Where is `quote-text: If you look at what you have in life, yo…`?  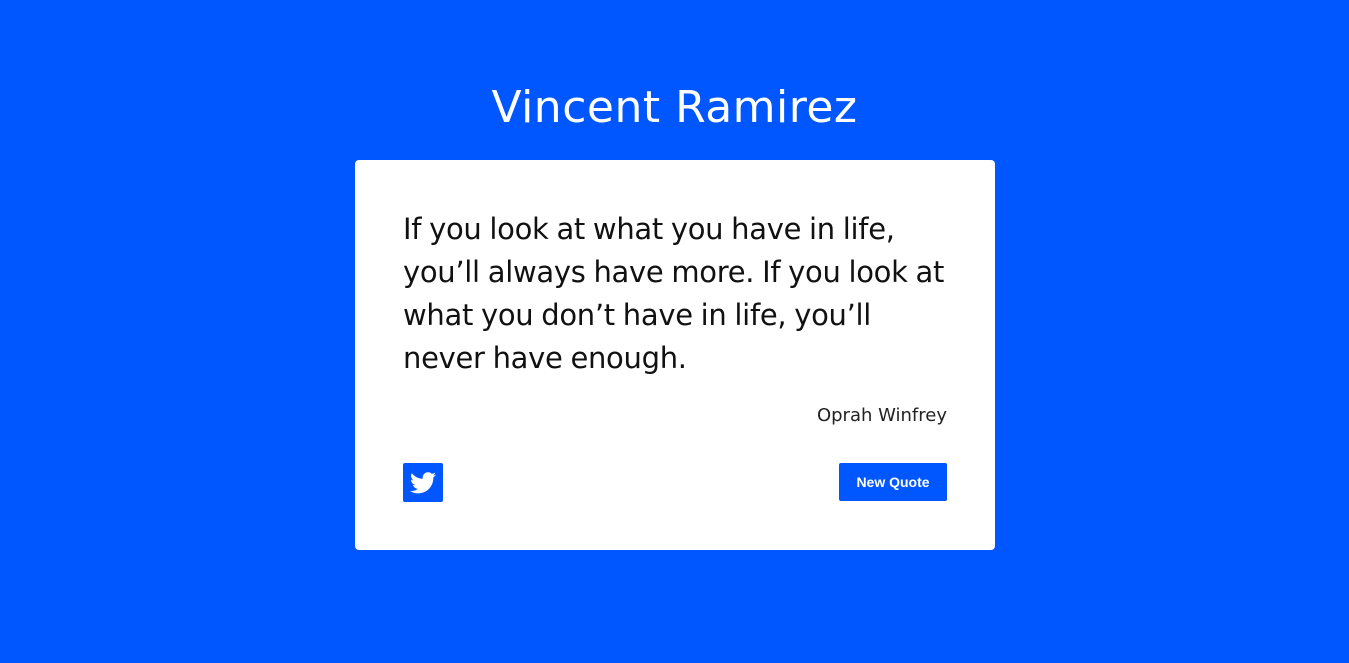 quote-text: If you look at what you have in life, yo… is located at coordinates (674, 293).